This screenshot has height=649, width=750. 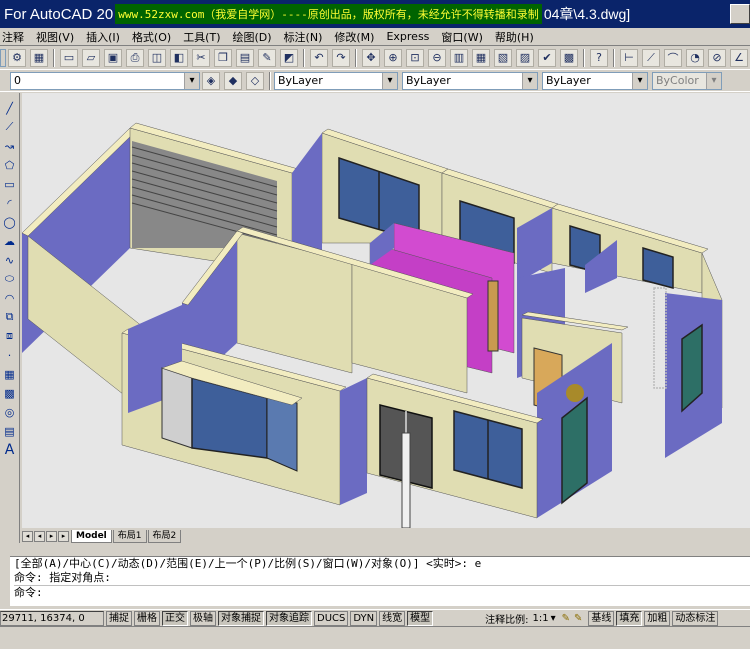 I want to click on dynamic-dimension-toggle: 动态标注, so click(x=695, y=618).